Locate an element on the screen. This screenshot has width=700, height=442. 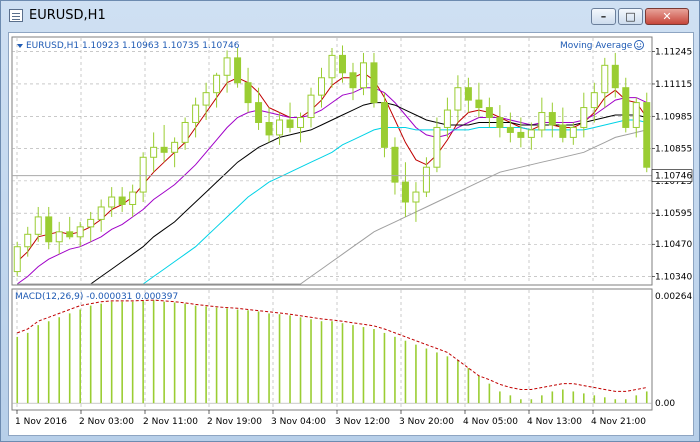
macd-panel-info: MACD(12,26,9) -0.000031 0.000397 is located at coordinates (96, 297).